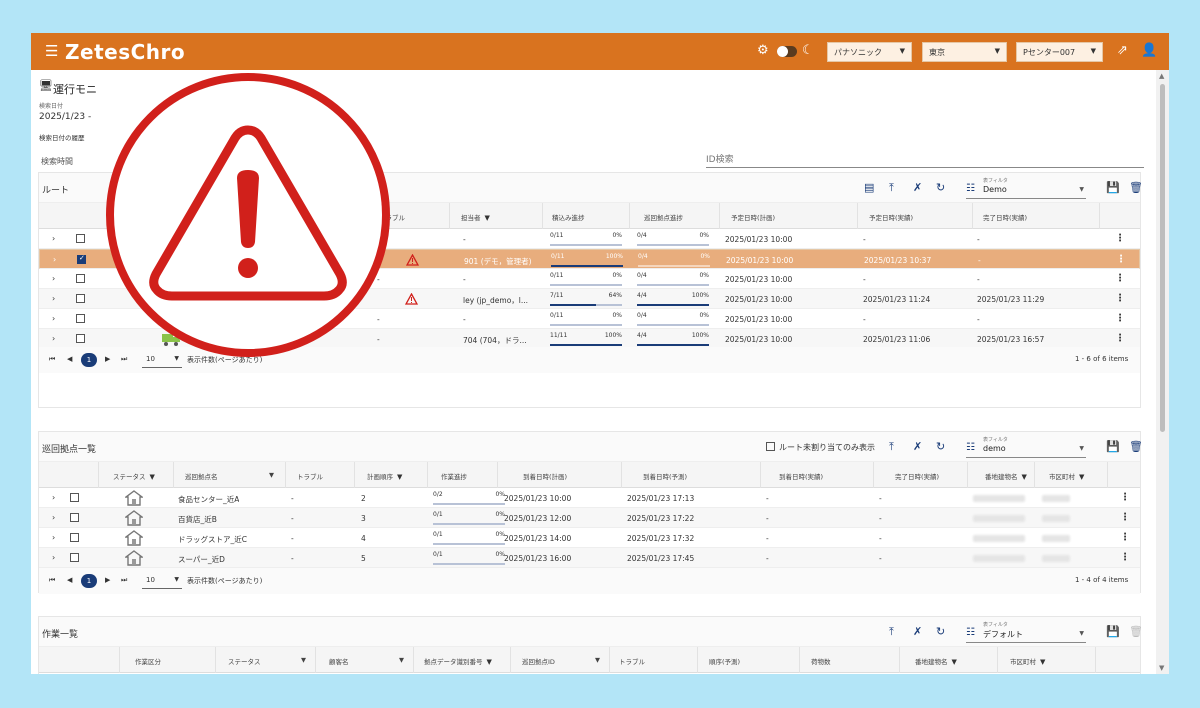 This screenshot has width=1200, height=708. Describe the element at coordinates (51, 51) in the screenshot. I see `menu-icon: ☰` at that location.